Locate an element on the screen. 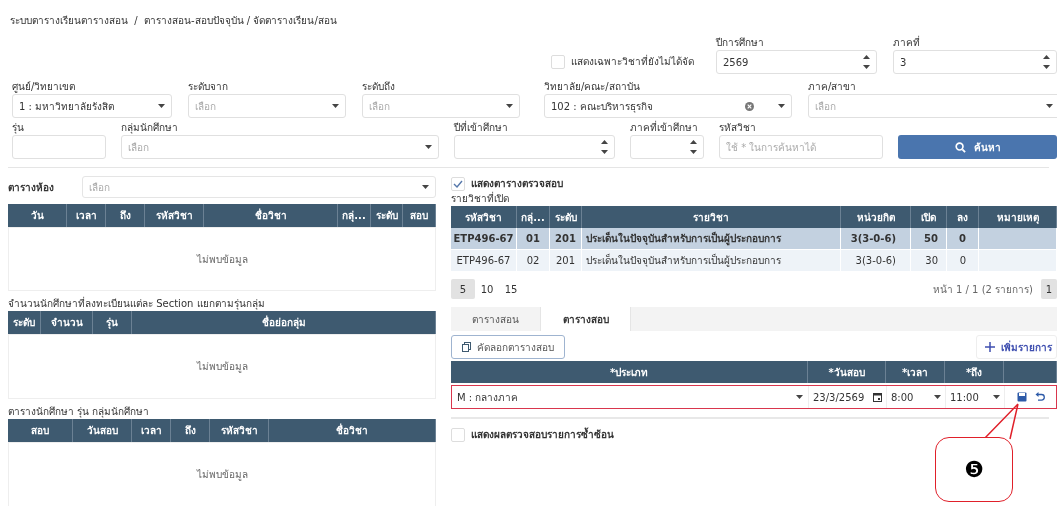  select-field: 102 : คณะบริหารธุรกิจ is located at coordinates (668, 106).